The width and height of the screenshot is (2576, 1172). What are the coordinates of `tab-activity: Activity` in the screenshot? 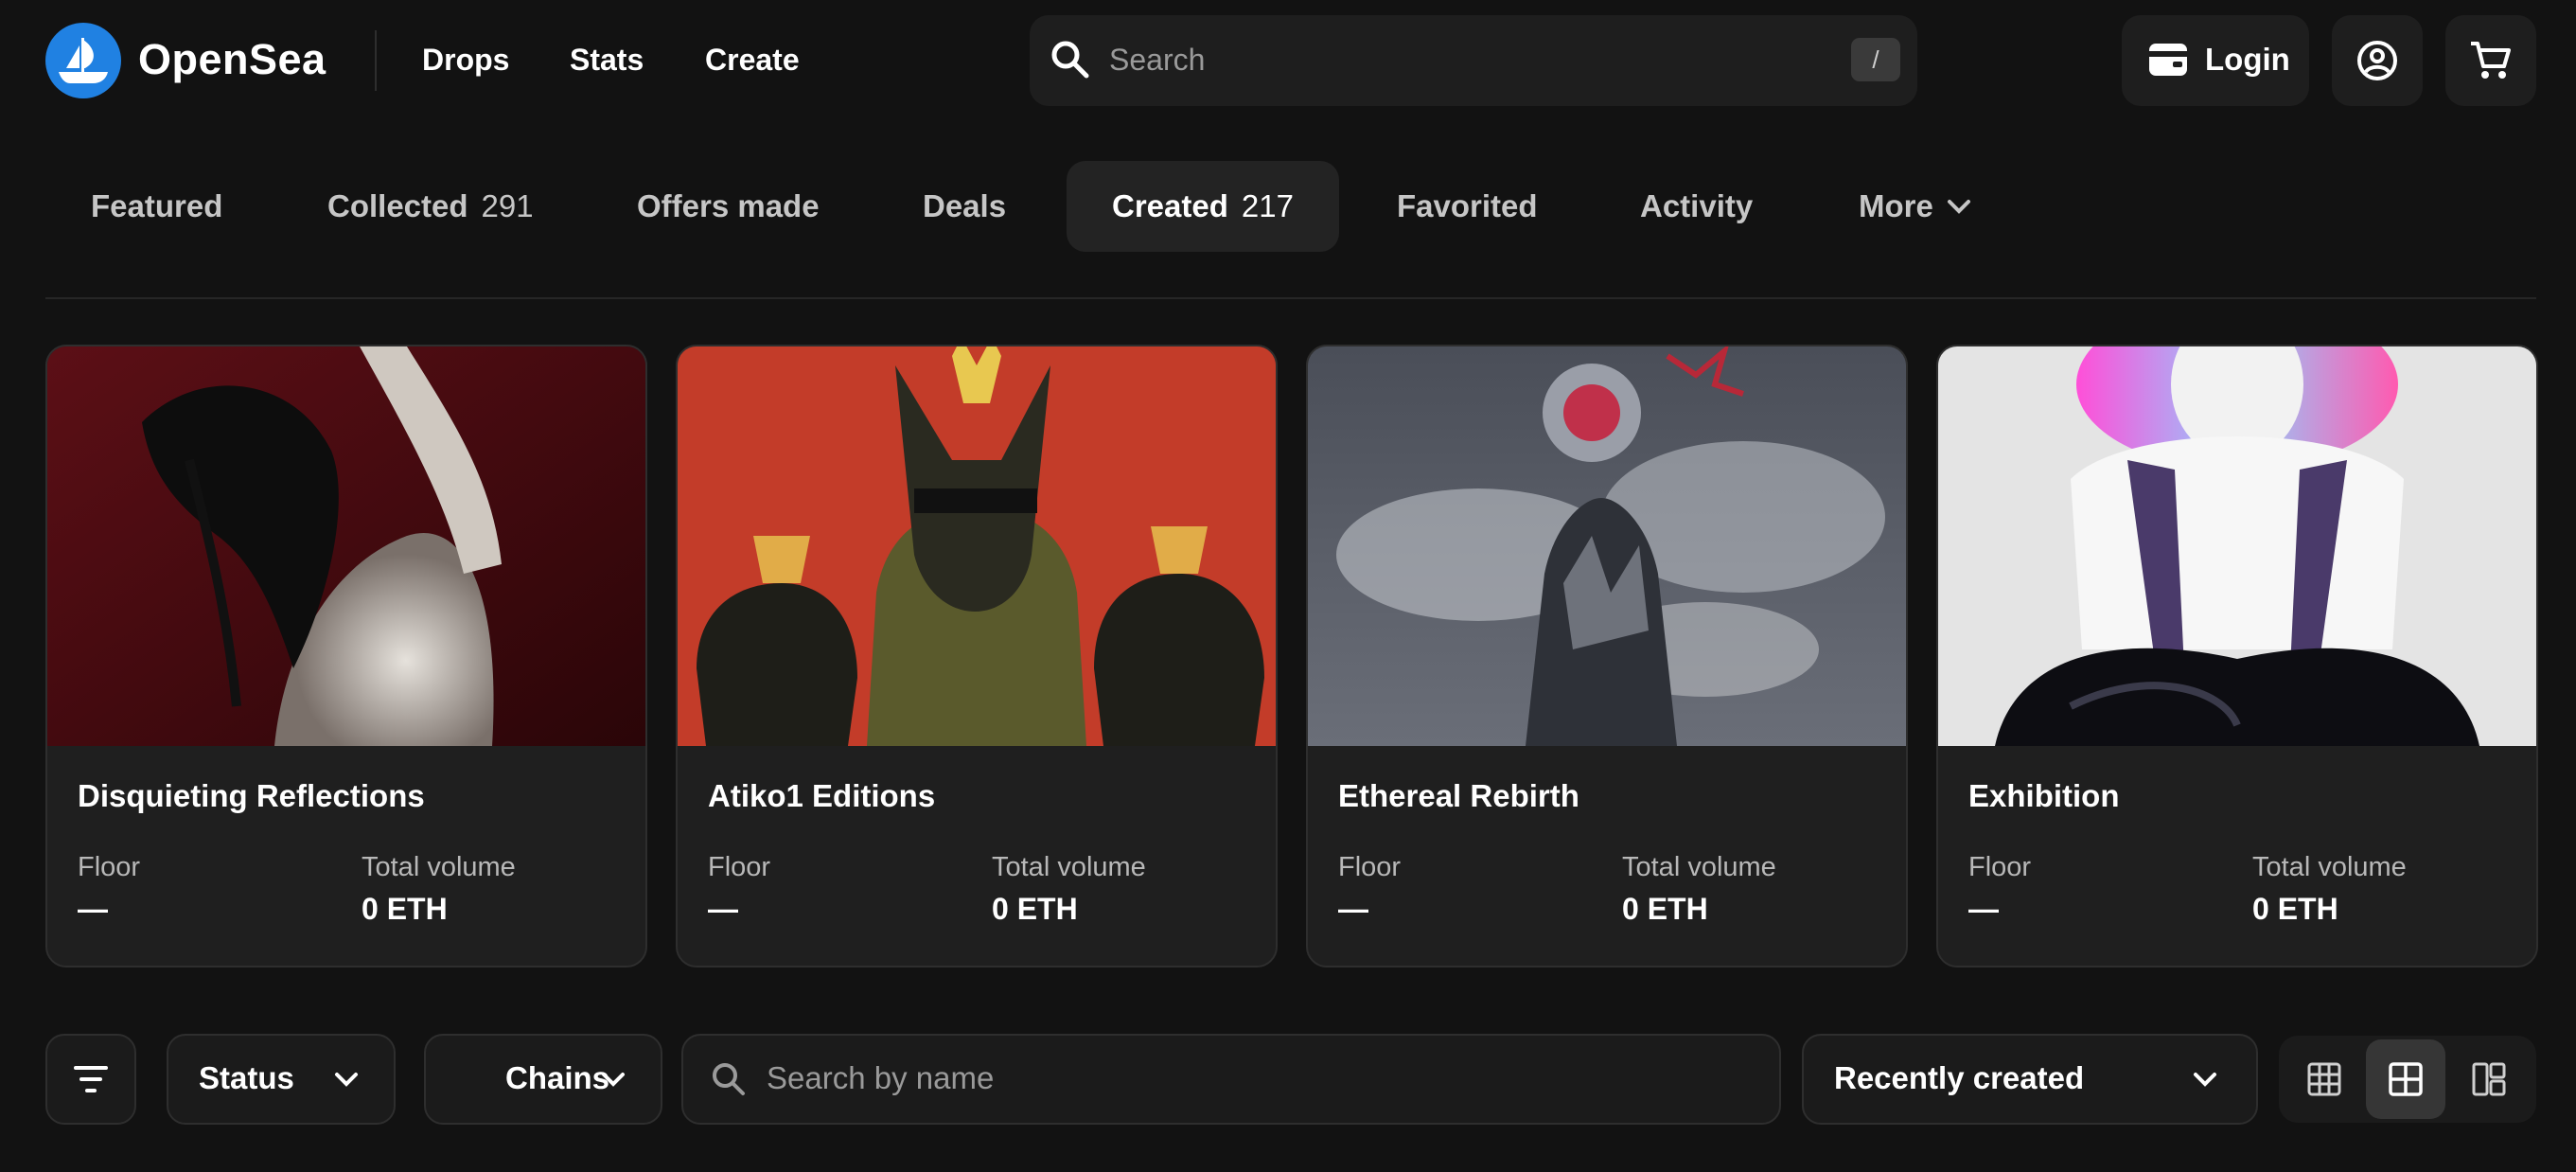 It's located at (1696, 207).